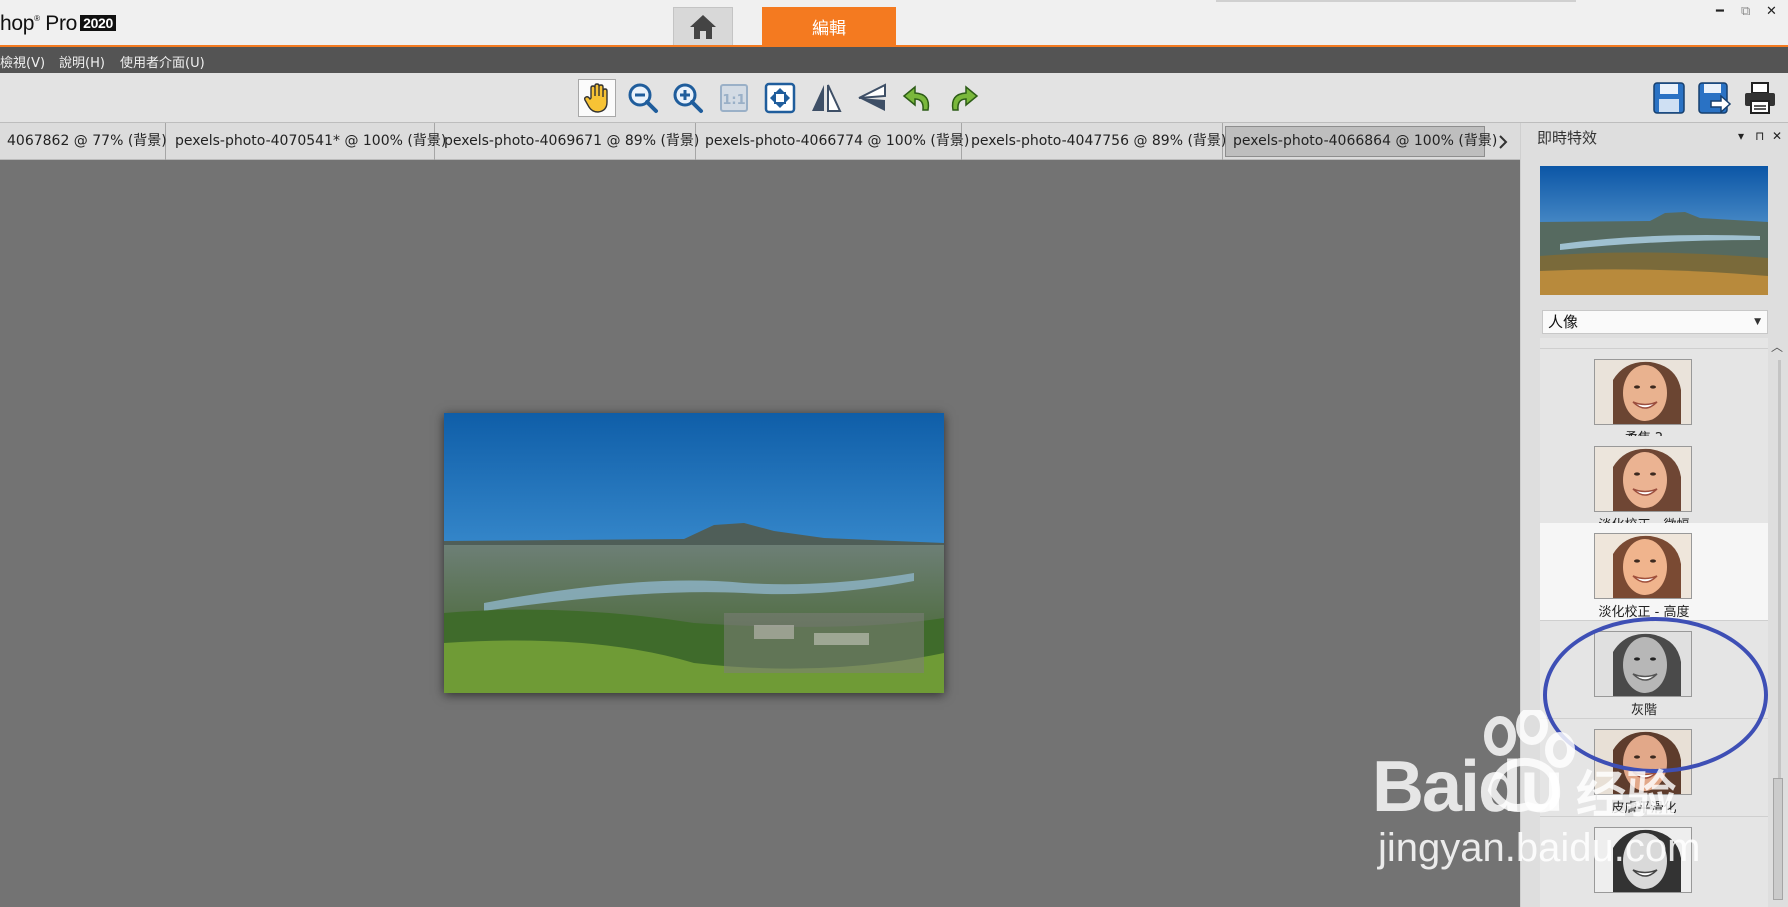  I want to click on flip-horizontal-tool, so click(826, 98).